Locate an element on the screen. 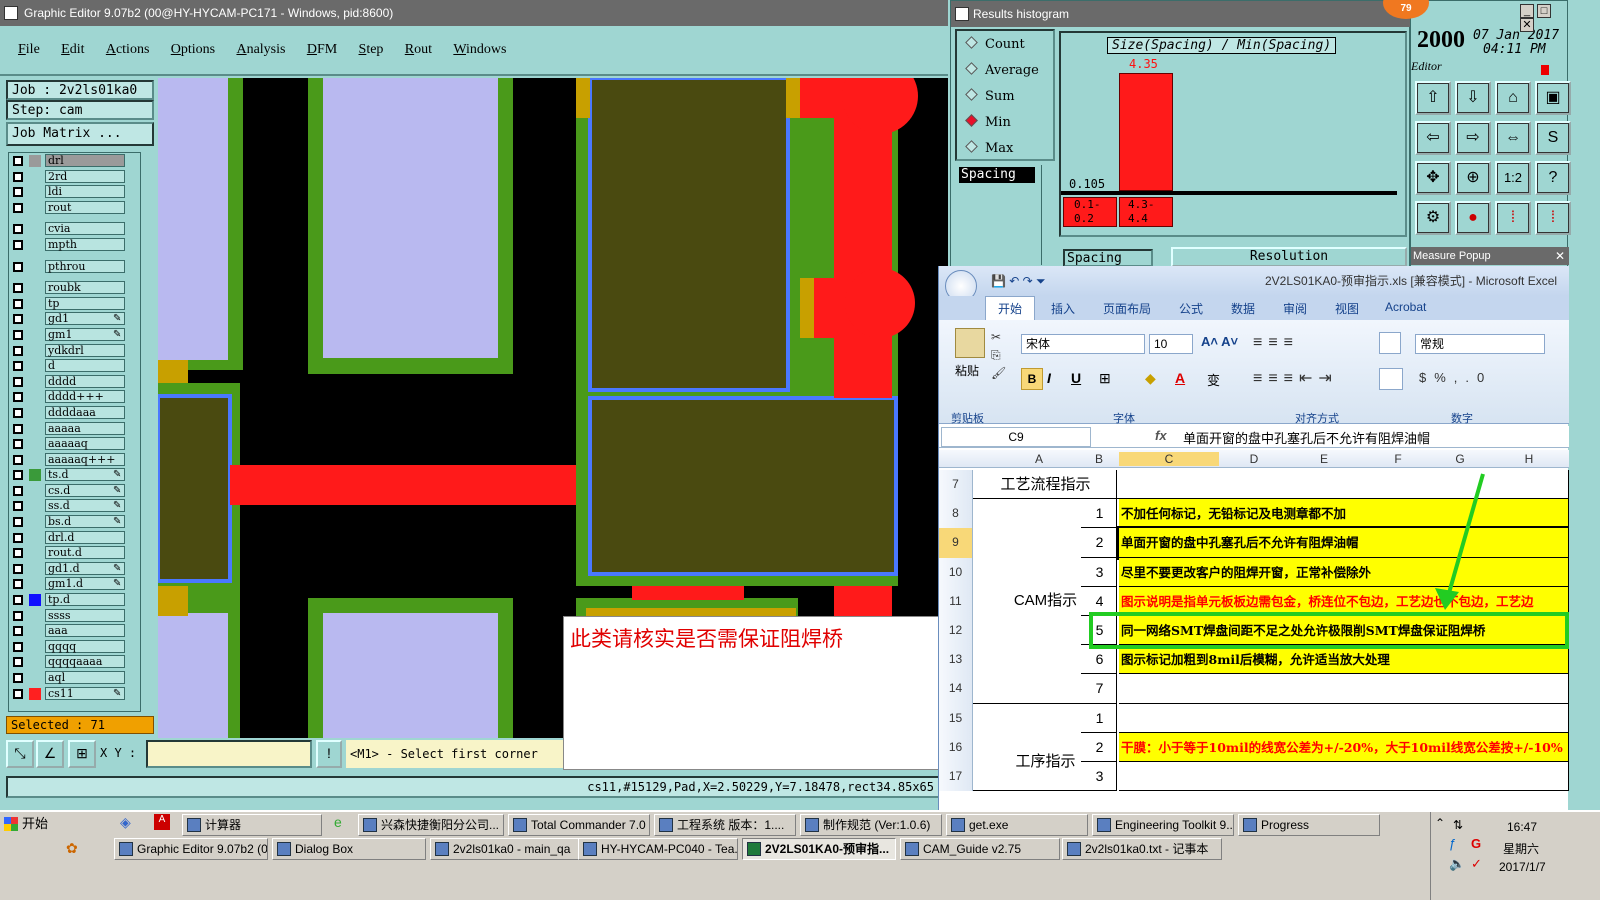 The image size is (1600, 900). font-size-select: 10 is located at coordinates (1171, 344).